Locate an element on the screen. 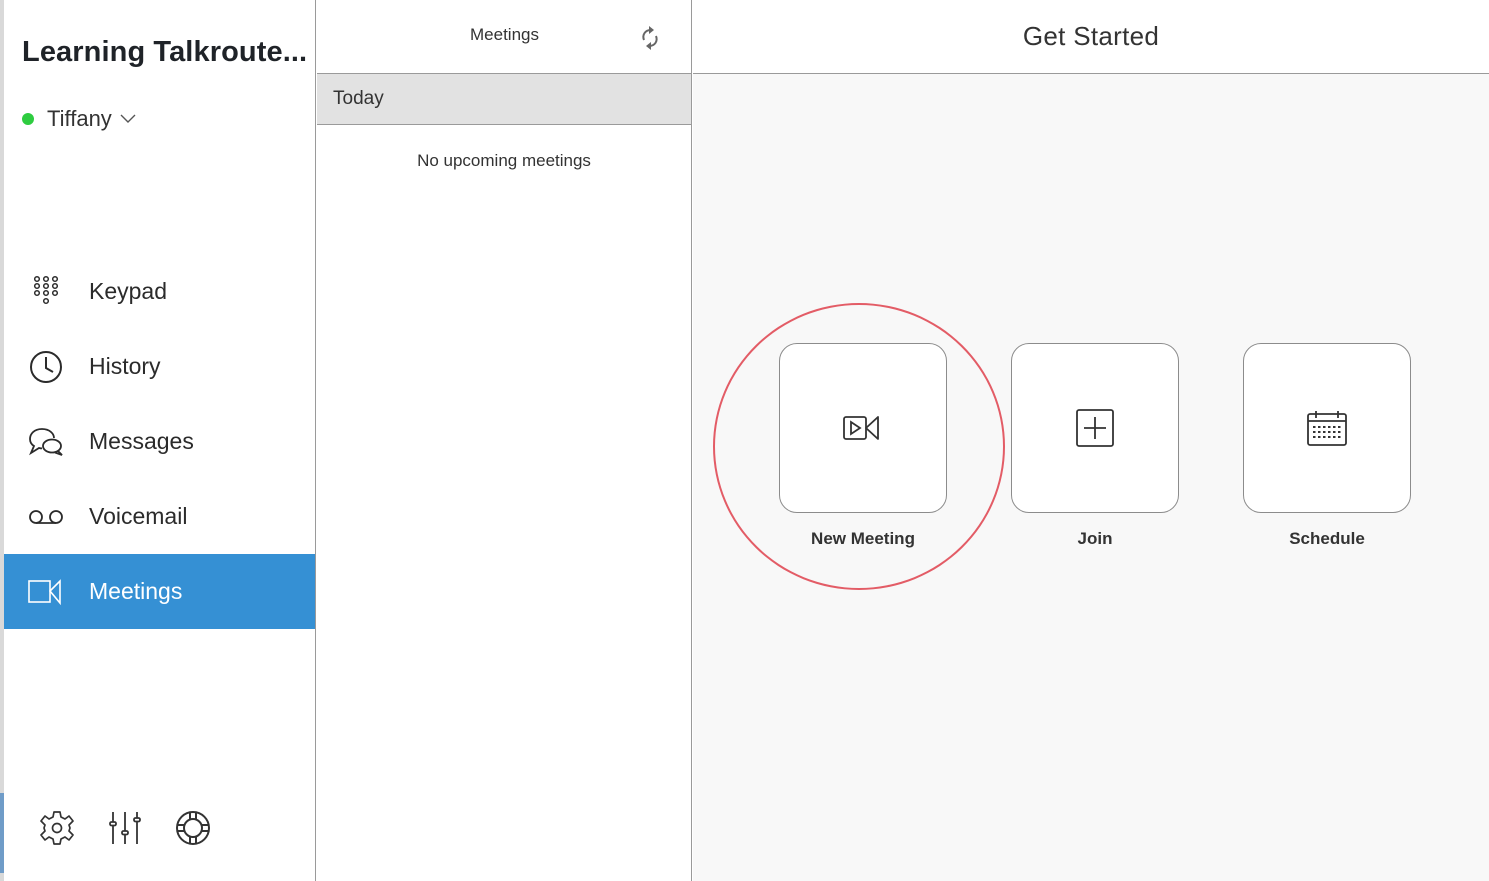  sidebar-item-voicemail: Voicemail is located at coordinates (159, 516).